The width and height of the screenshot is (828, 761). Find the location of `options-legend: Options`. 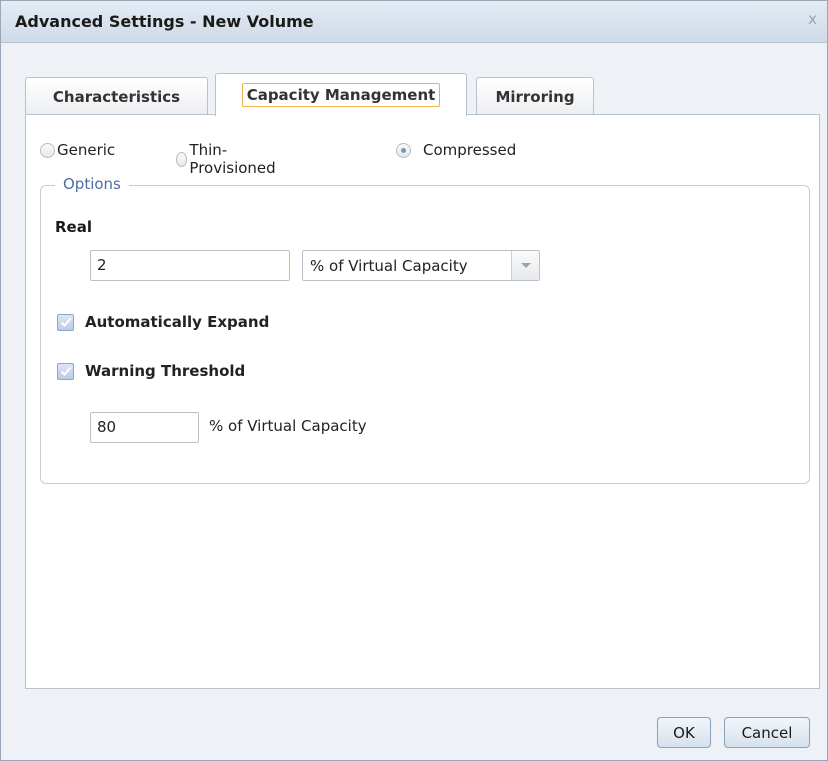

options-legend: Options is located at coordinates (92, 184).